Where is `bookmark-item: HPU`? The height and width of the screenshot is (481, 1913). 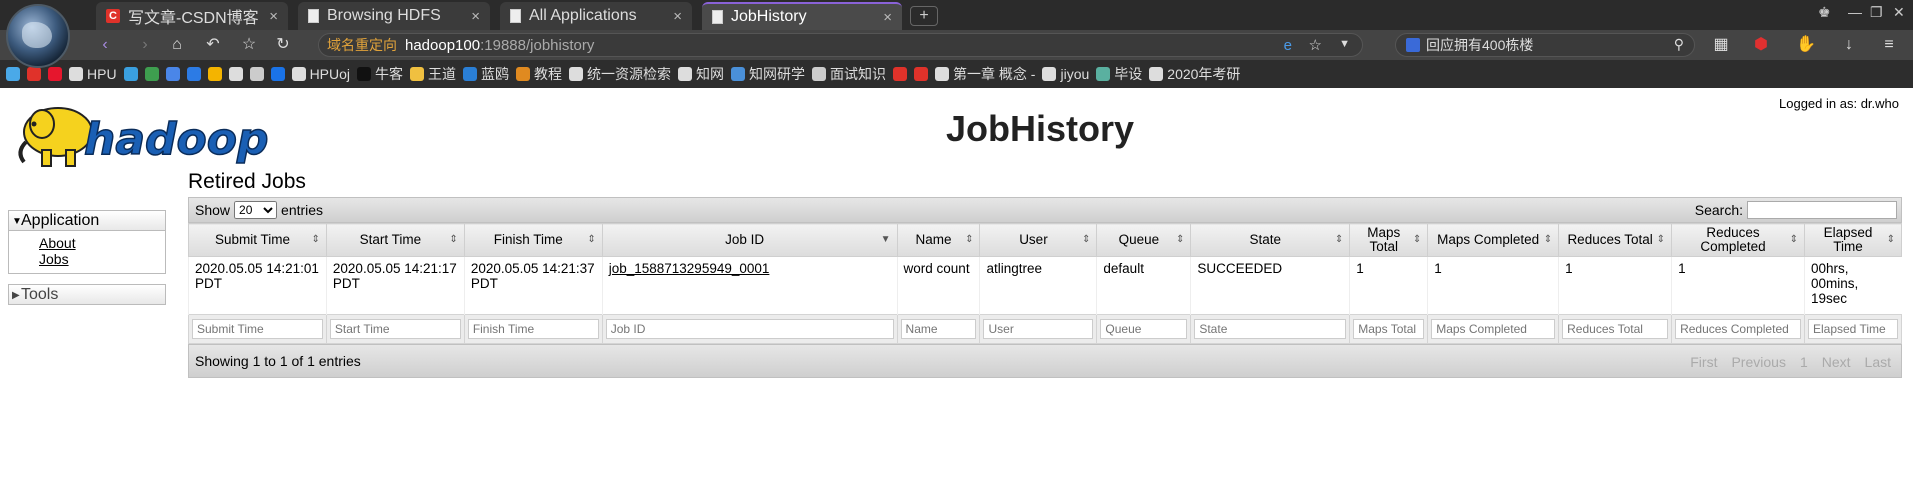
bookmark-item: HPU is located at coordinates (93, 74).